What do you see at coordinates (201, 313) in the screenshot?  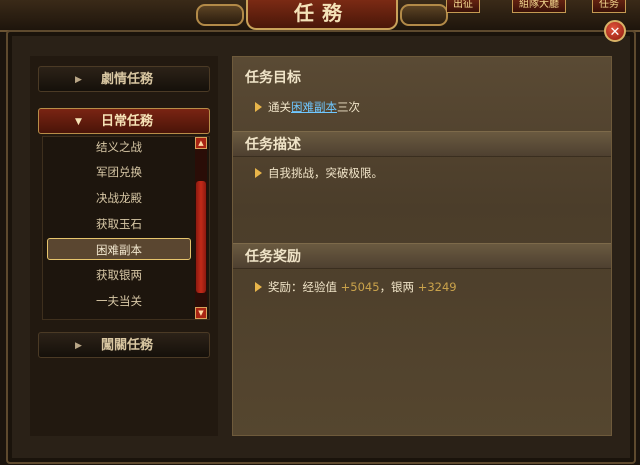 I see `scroll-down-icon: ▼` at bounding box center [201, 313].